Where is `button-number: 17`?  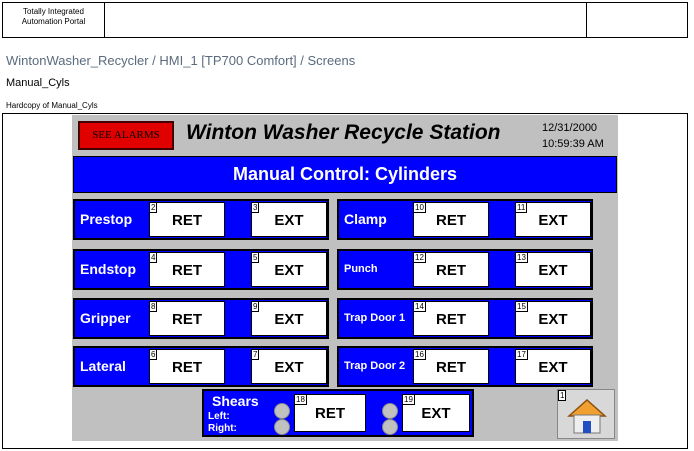 button-number: 17 is located at coordinates (521, 354).